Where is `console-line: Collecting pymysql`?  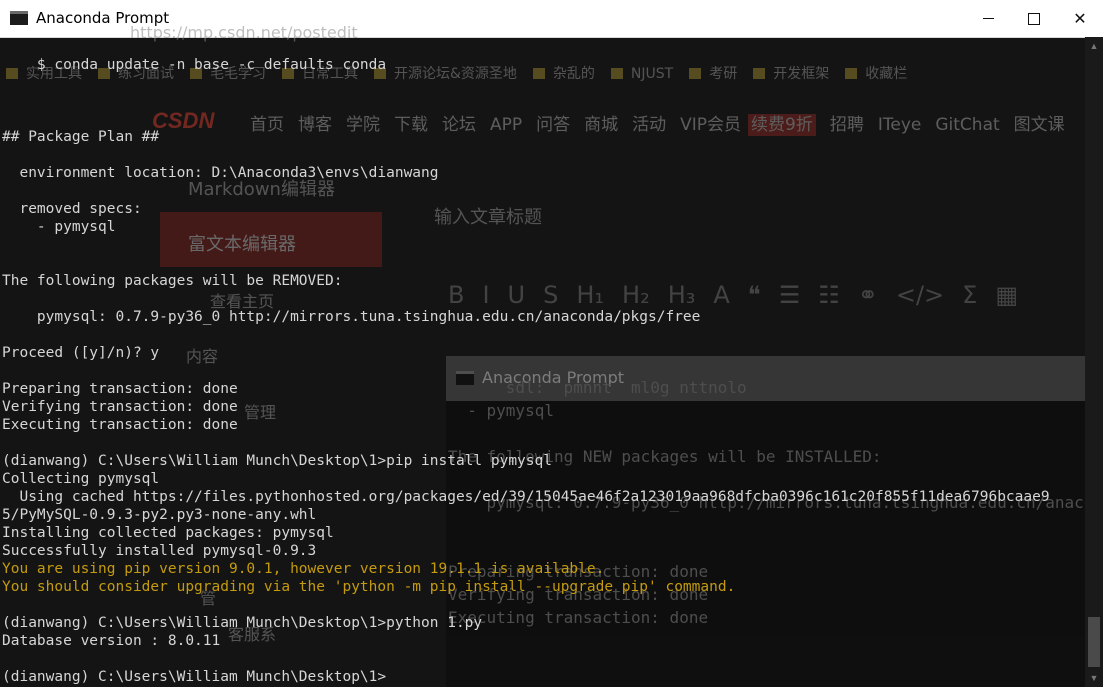
console-line: Collecting pymysql is located at coordinates (81, 479).